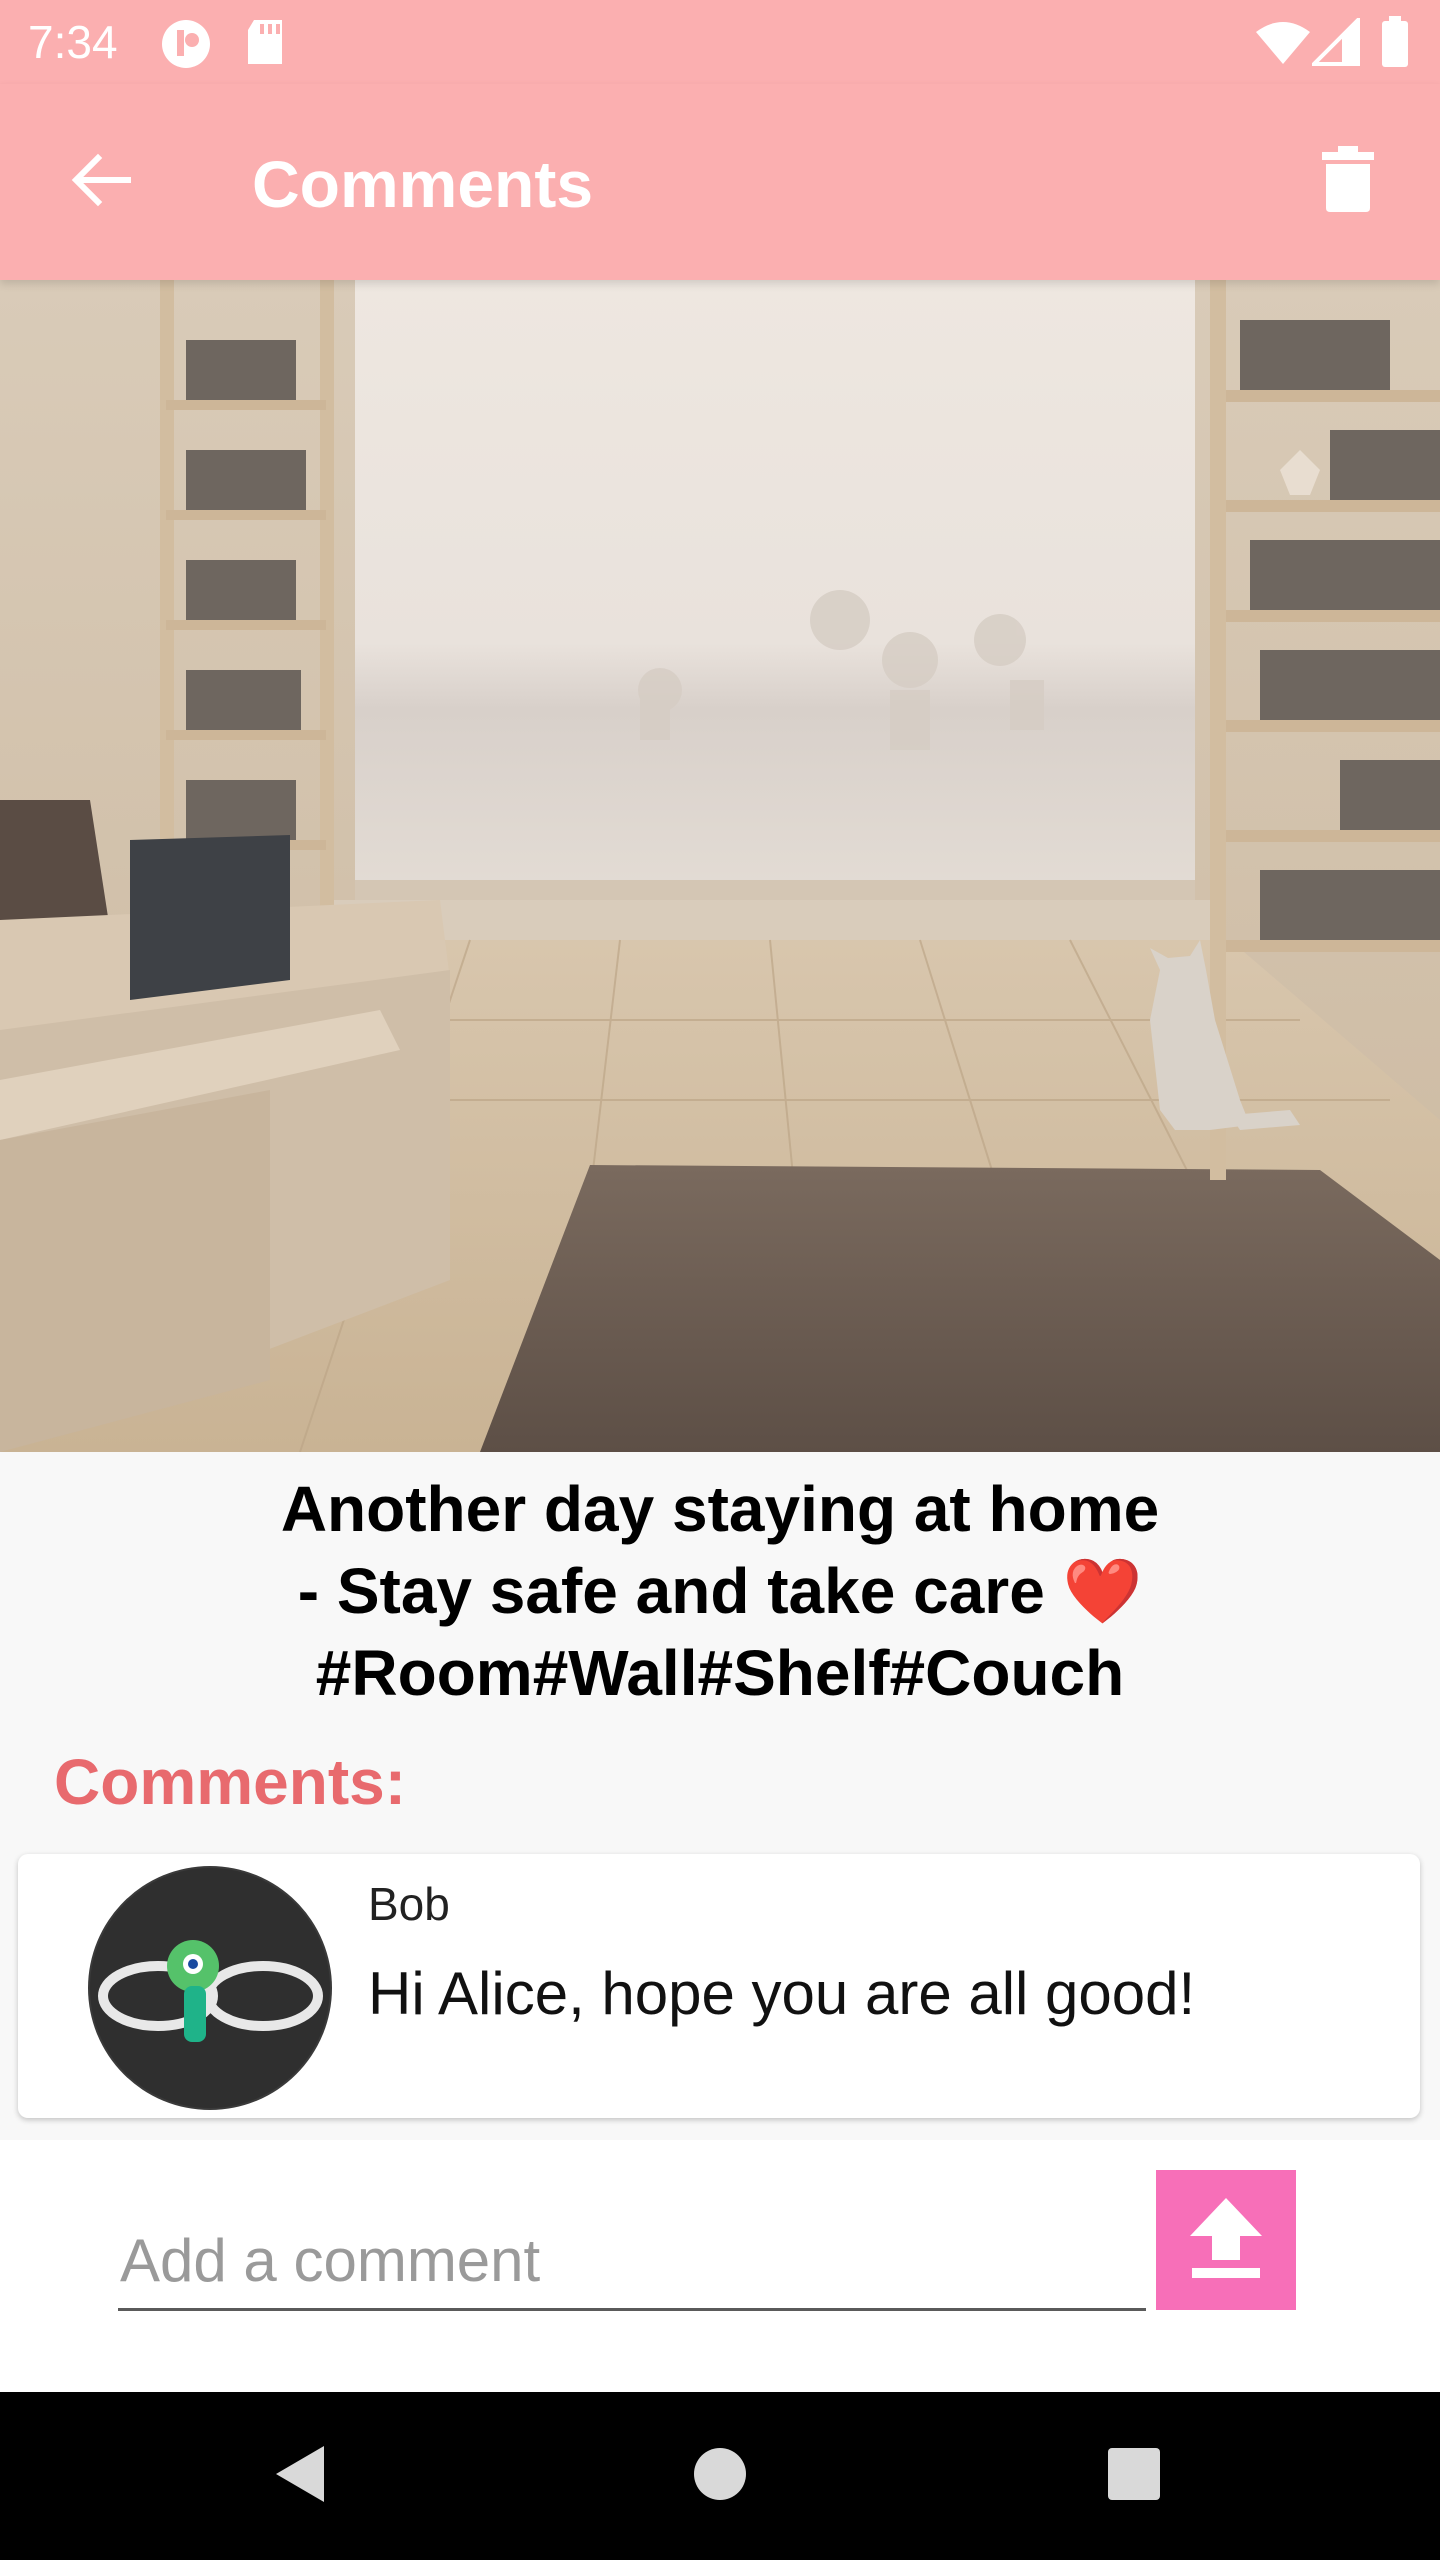 The image size is (1440, 2560). I want to click on status-time: 7:34, so click(73, 42).